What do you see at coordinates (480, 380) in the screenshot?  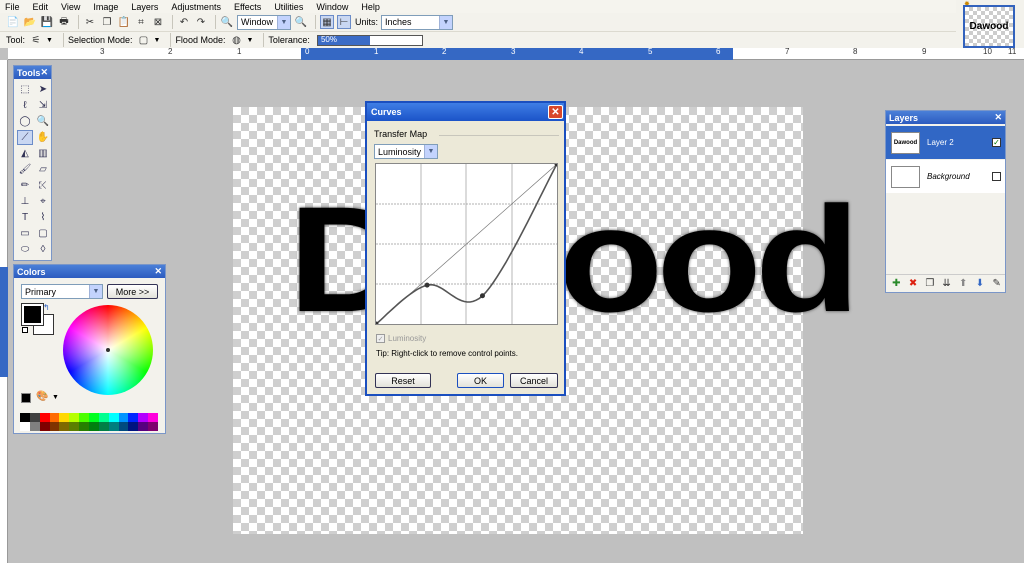 I see `ok-button: OK` at bounding box center [480, 380].